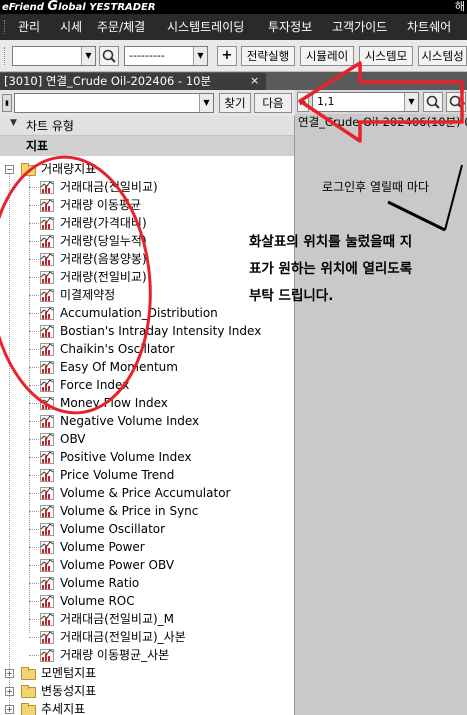 This screenshot has width=467, height=715. Describe the element at coordinates (117, 475) in the screenshot. I see `tree-item-label: Price Volume Trend` at that location.